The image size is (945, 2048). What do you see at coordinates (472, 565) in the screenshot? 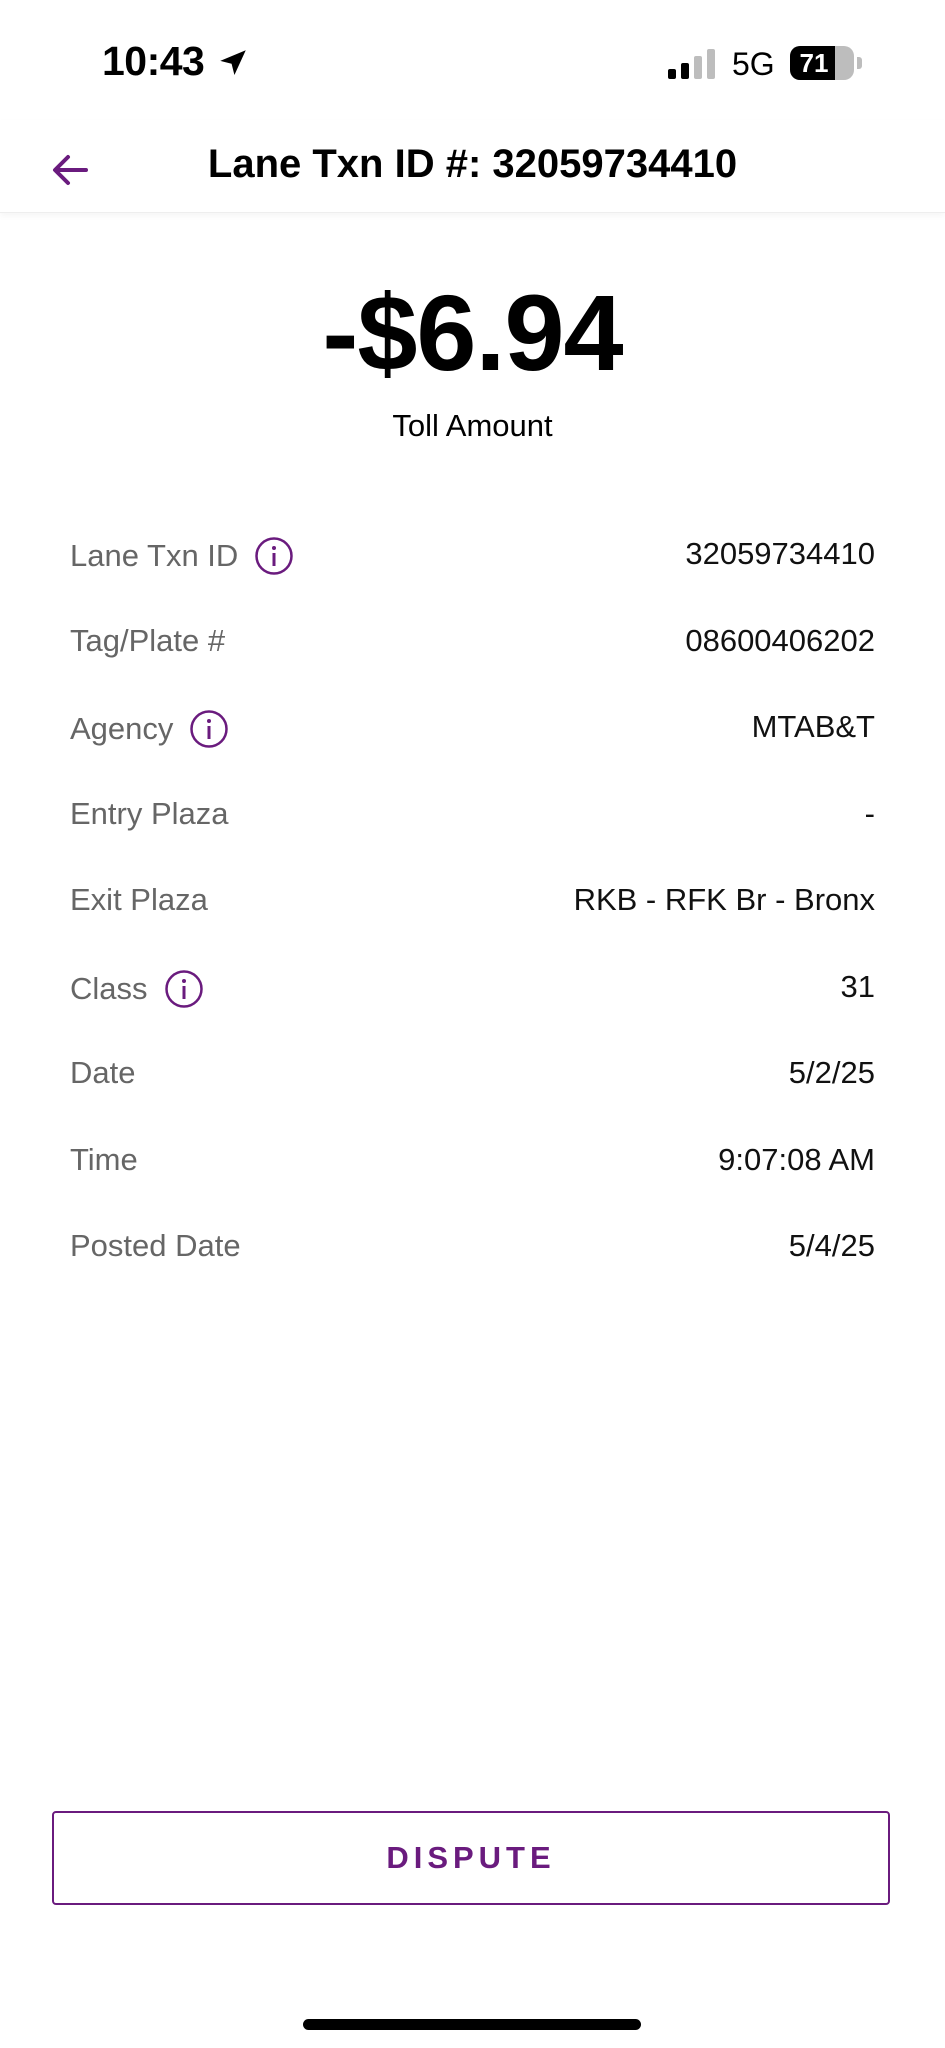
I see `detail-row-lane-txn-id: Lane Txn ID 32059734410` at bounding box center [472, 565].